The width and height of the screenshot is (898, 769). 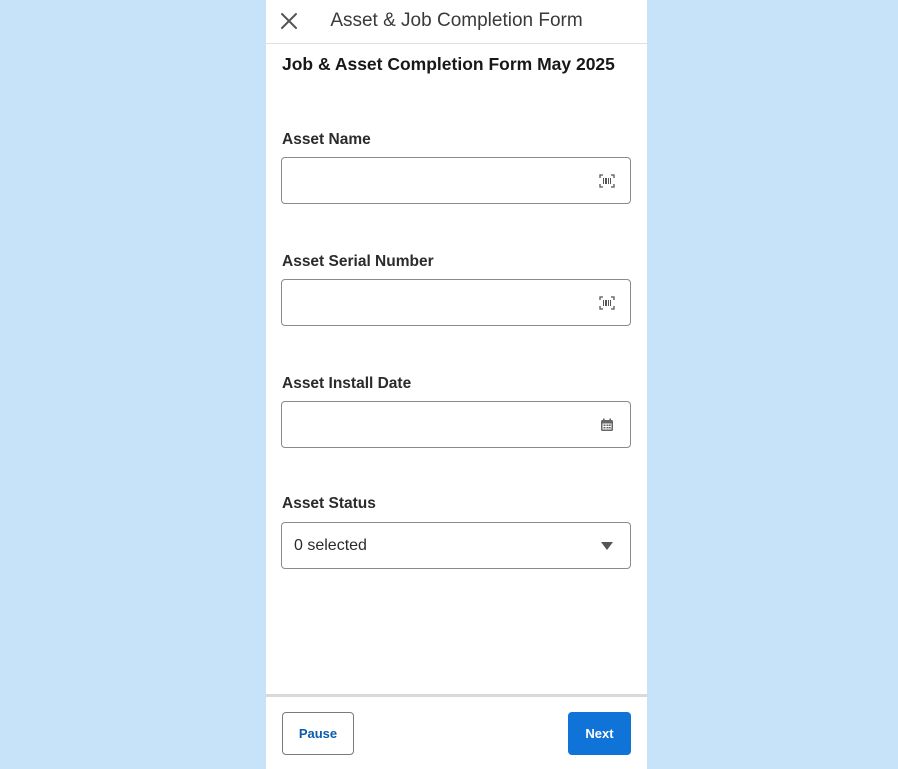 I want to click on header-title: Asset & Job Completion Form, so click(x=456, y=20).